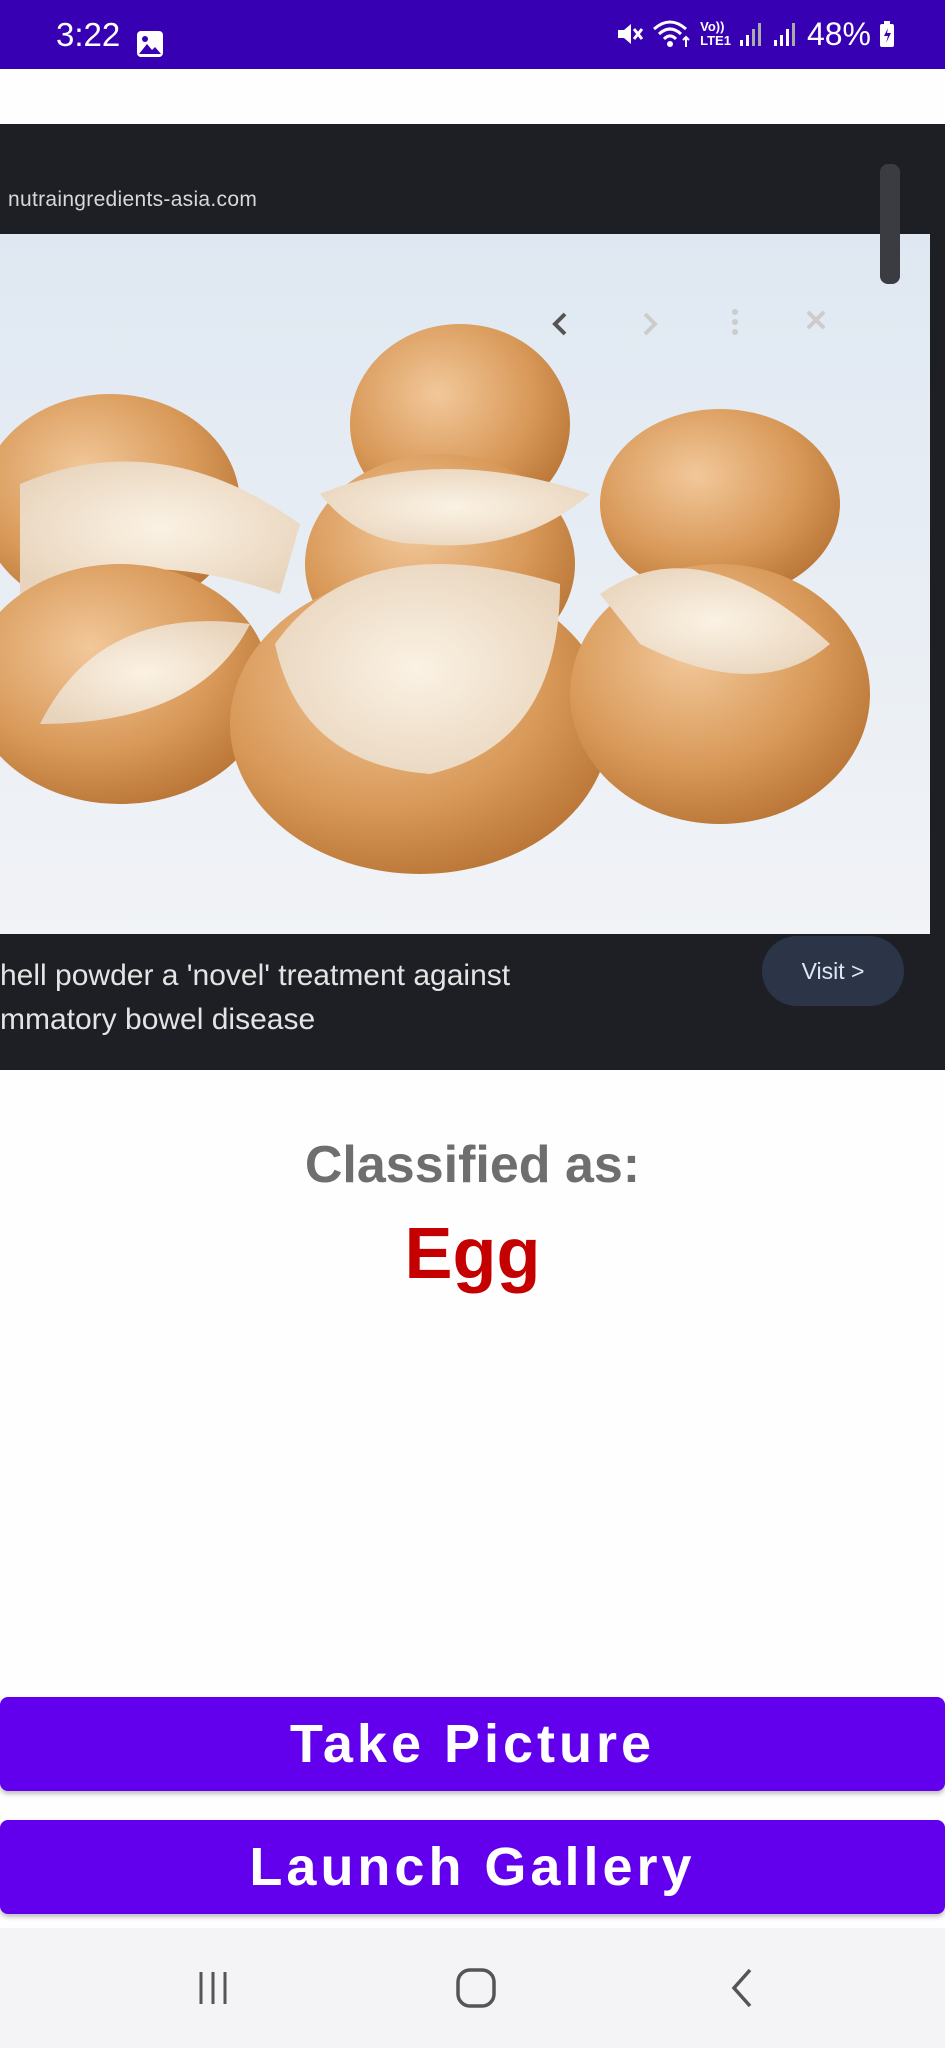  Describe the element at coordinates (476, 1988) in the screenshot. I see `home-icon` at that location.